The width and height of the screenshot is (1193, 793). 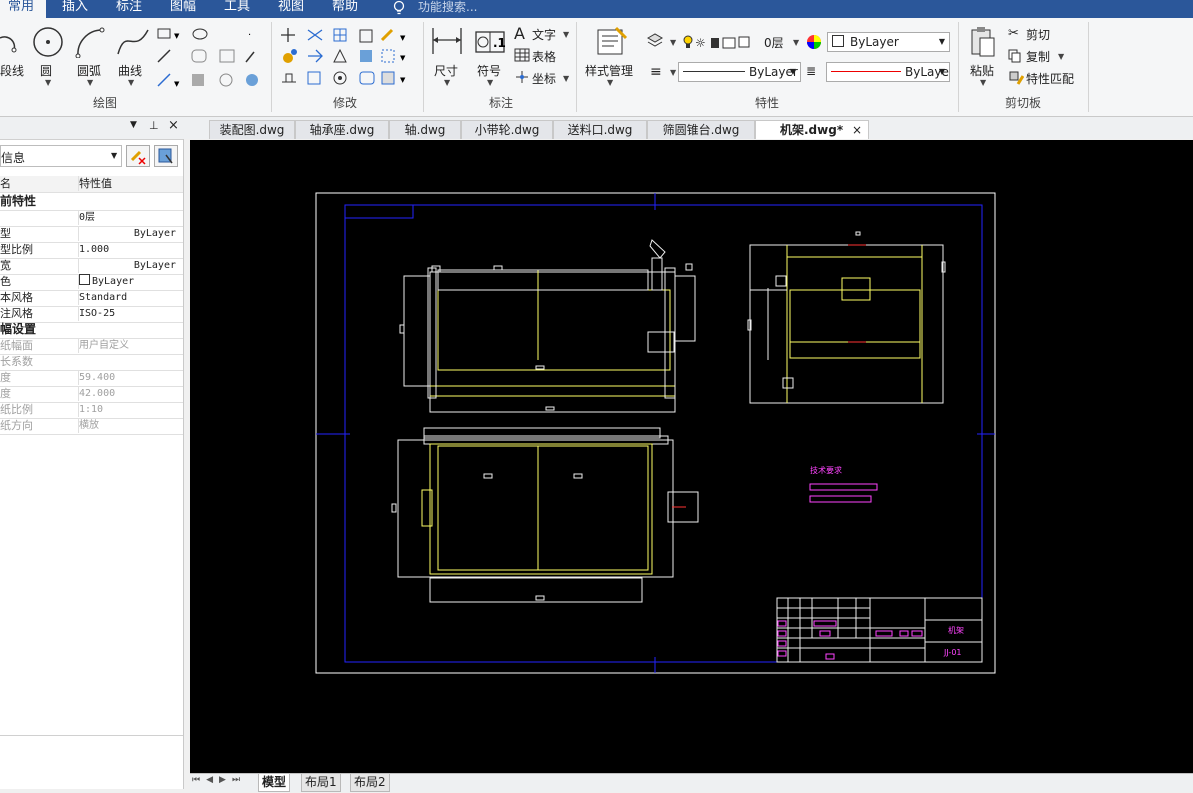 I want to click on spline-icon, so click(x=133, y=42).